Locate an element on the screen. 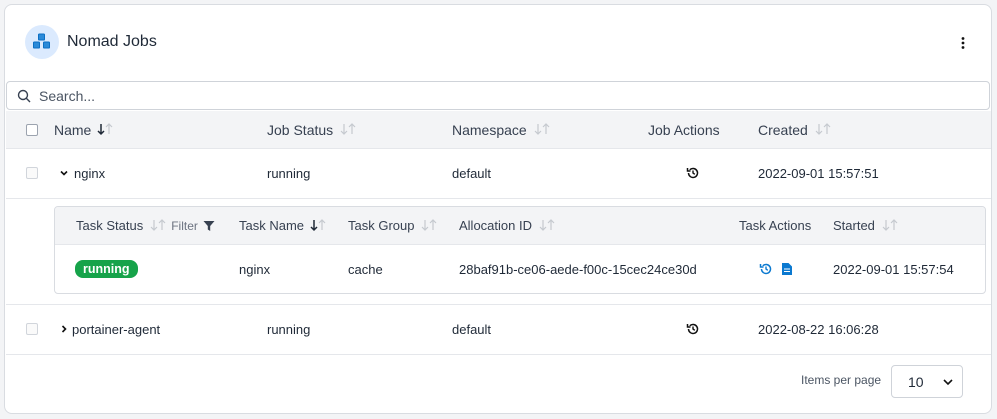 The width and height of the screenshot is (997, 419). task-started: 2022-09-01 15:57:54 is located at coordinates (893, 269).